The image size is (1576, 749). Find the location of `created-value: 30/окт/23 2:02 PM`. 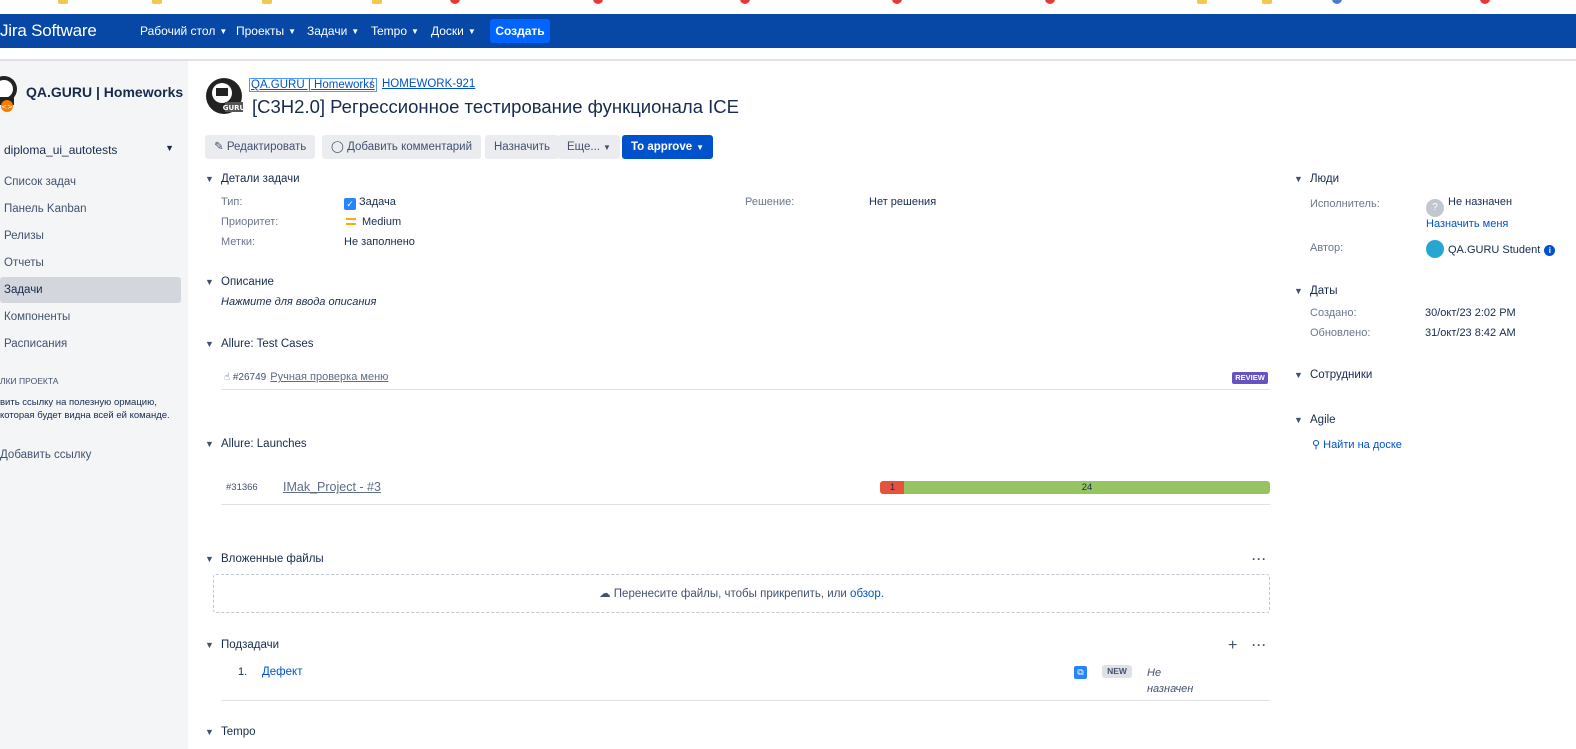

created-value: 30/окт/23 2:02 PM is located at coordinates (1470, 313).